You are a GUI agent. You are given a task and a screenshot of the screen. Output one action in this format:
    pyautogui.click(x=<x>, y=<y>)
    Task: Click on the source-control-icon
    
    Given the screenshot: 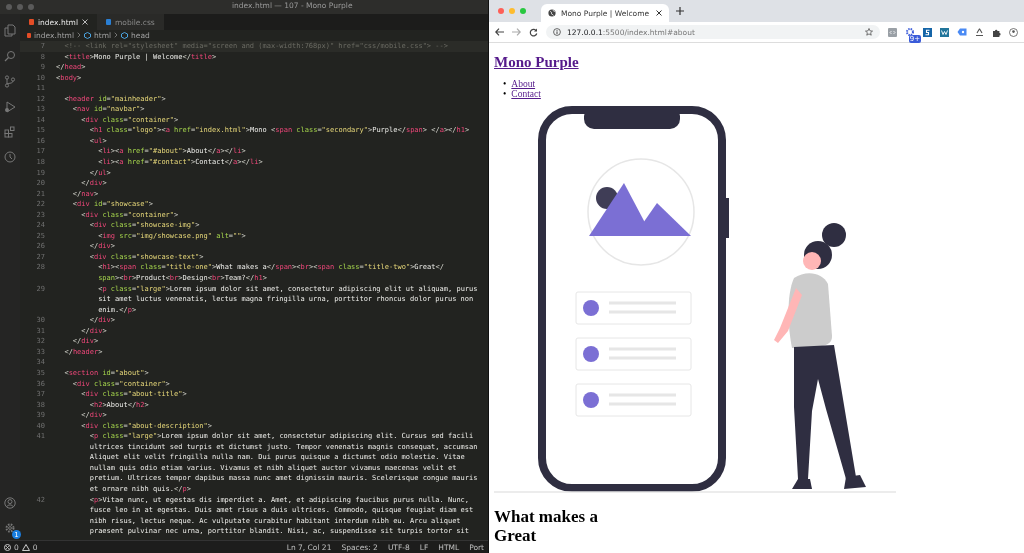 What is the action you would take?
    pyautogui.click(x=10, y=81)
    